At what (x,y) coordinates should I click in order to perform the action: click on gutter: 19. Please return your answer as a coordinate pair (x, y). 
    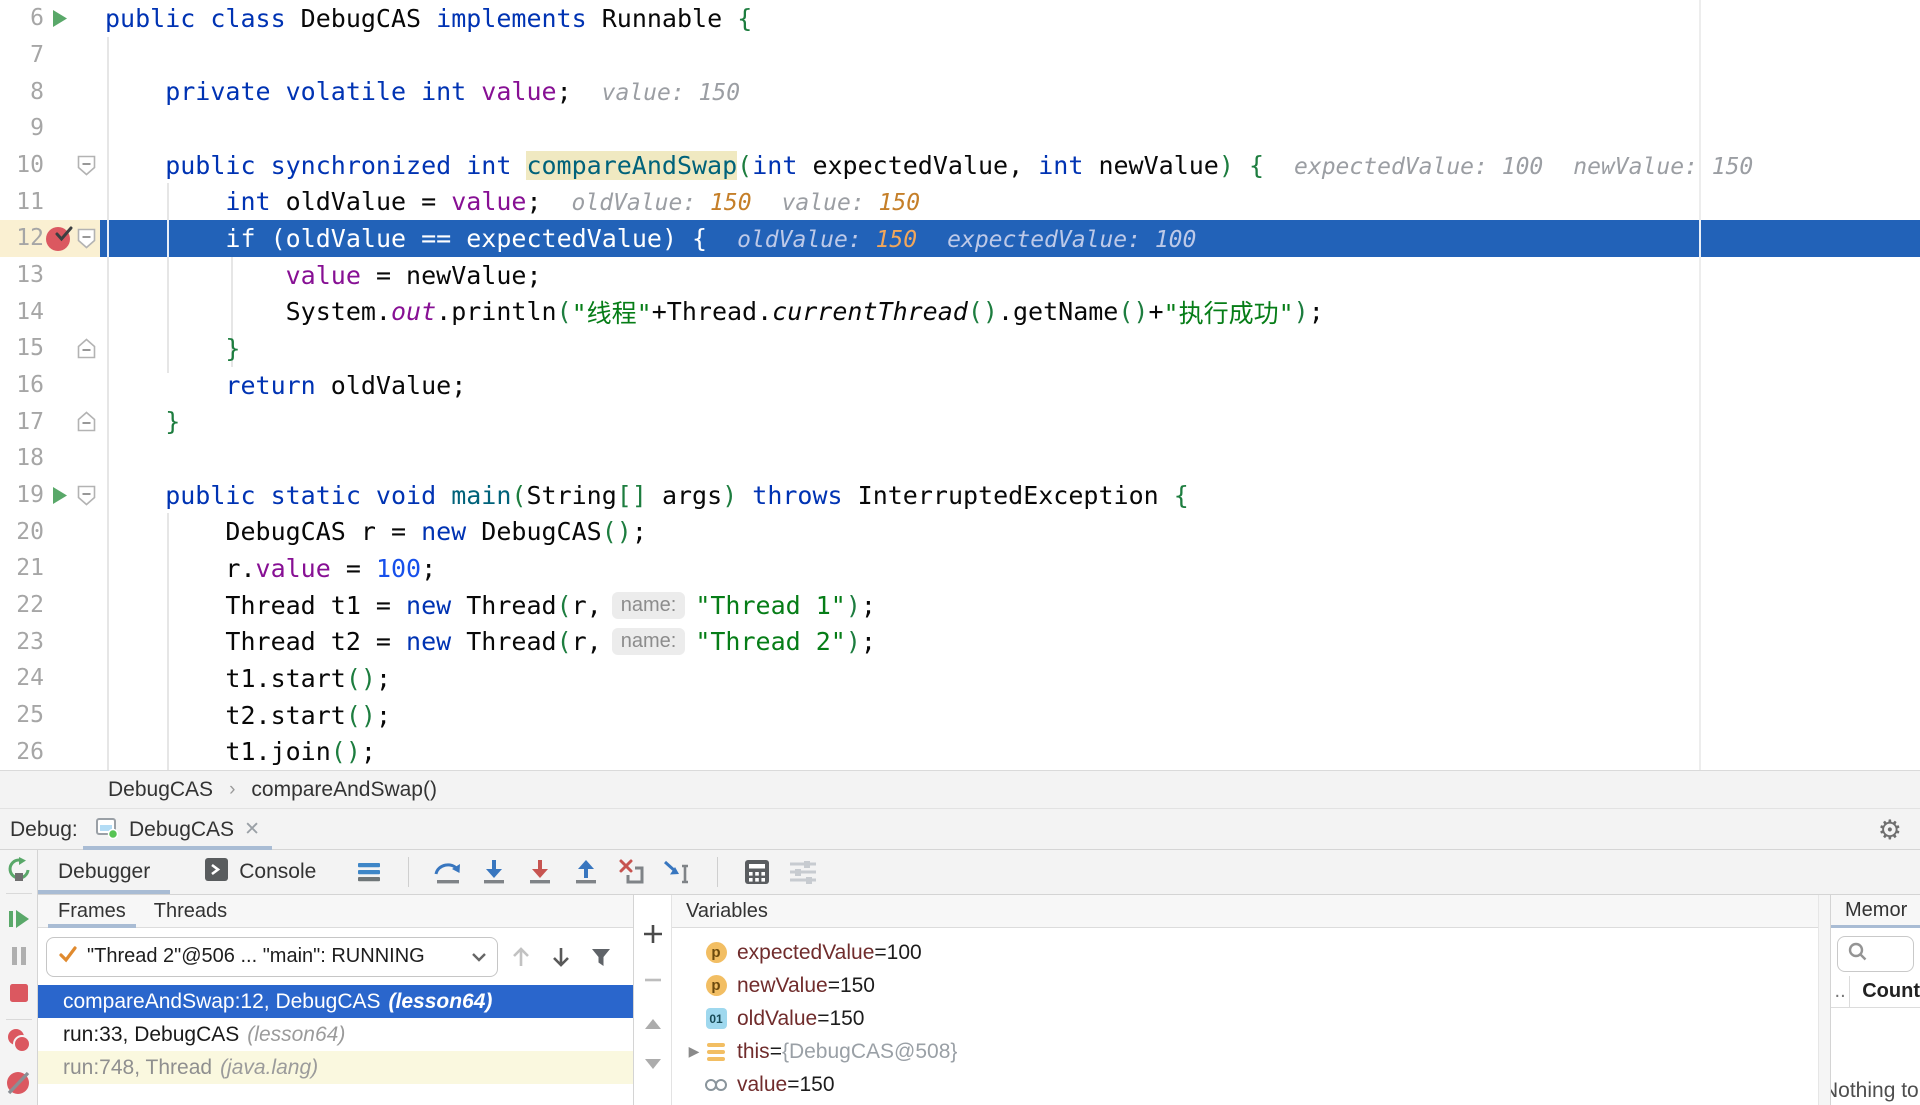
    Looking at the image, I should click on (50, 495).